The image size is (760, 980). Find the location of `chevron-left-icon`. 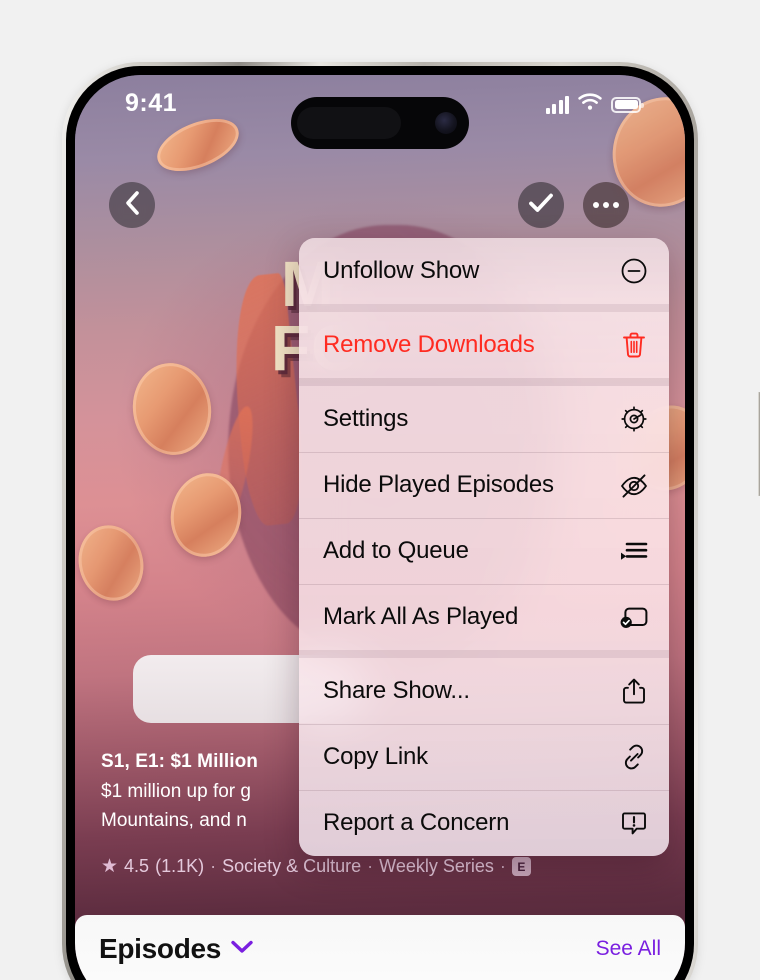

chevron-left-icon is located at coordinates (132, 205).